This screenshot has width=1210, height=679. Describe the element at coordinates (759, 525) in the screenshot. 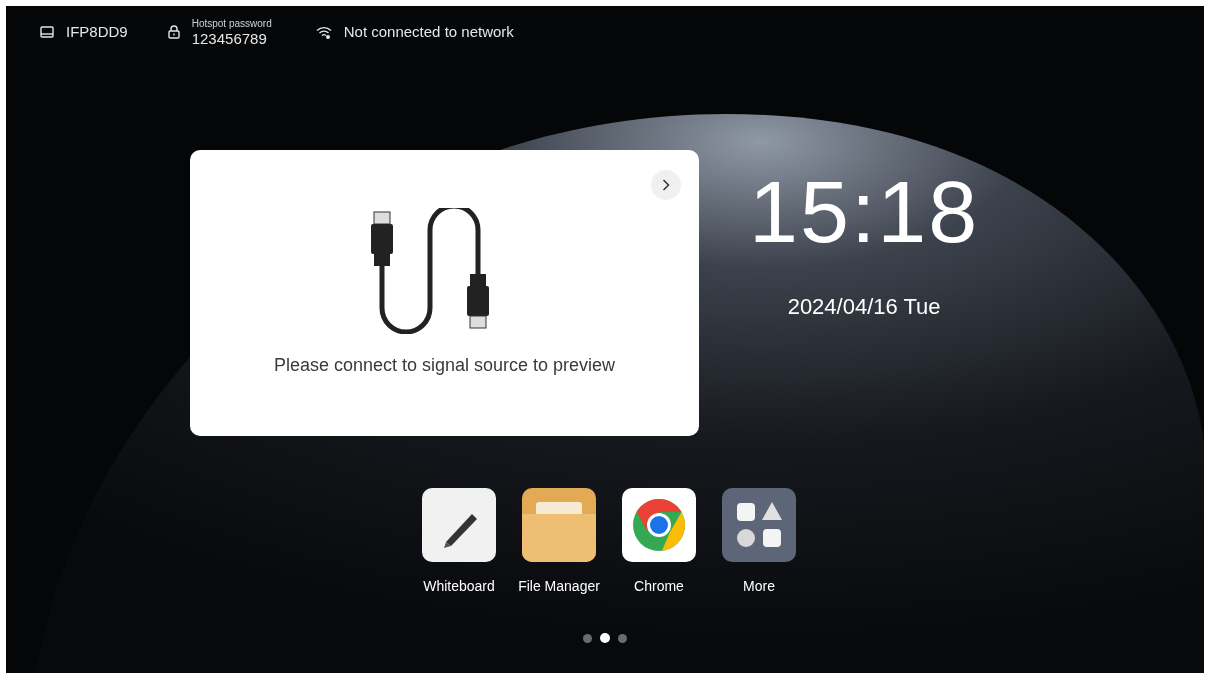

I see `apps-grid-icon` at that location.